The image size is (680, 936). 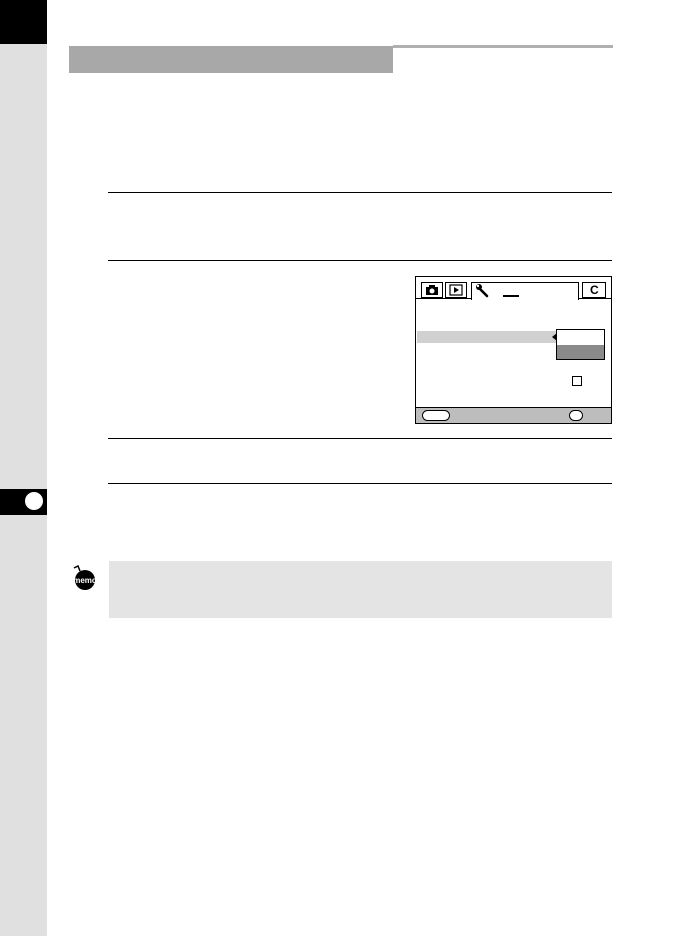 What do you see at coordinates (436, 415) in the screenshot?
I see `menu-button-icon` at bounding box center [436, 415].